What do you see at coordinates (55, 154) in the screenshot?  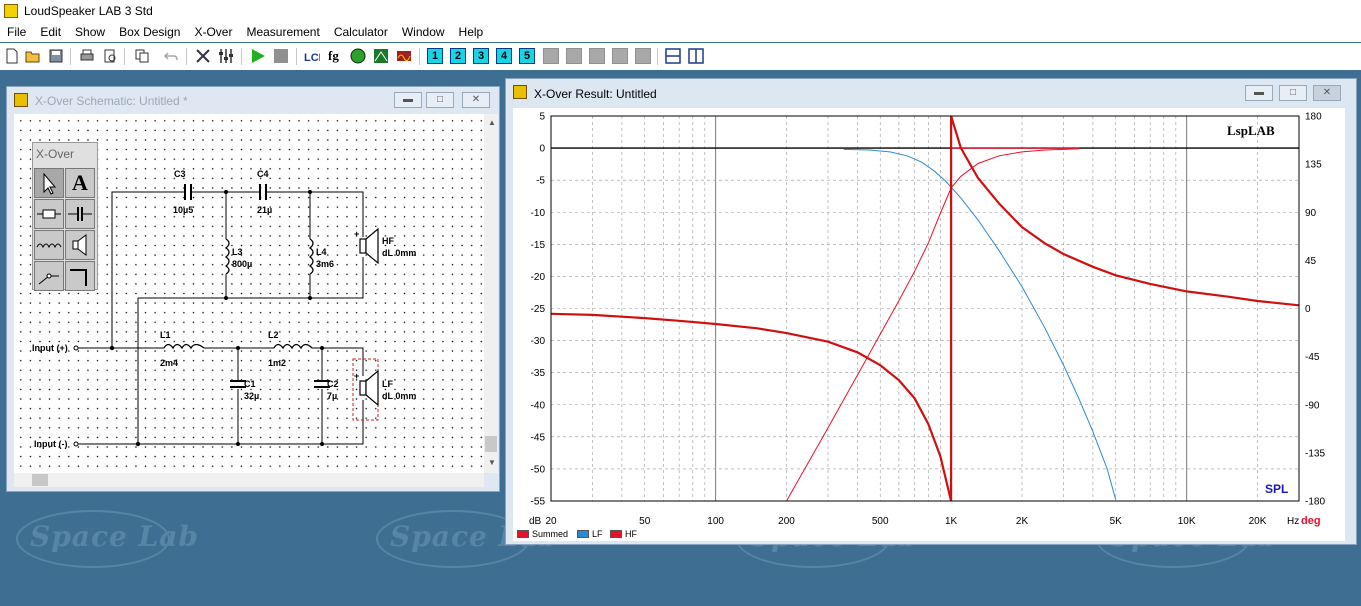 I see `palette-title: X-Over` at bounding box center [55, 154].